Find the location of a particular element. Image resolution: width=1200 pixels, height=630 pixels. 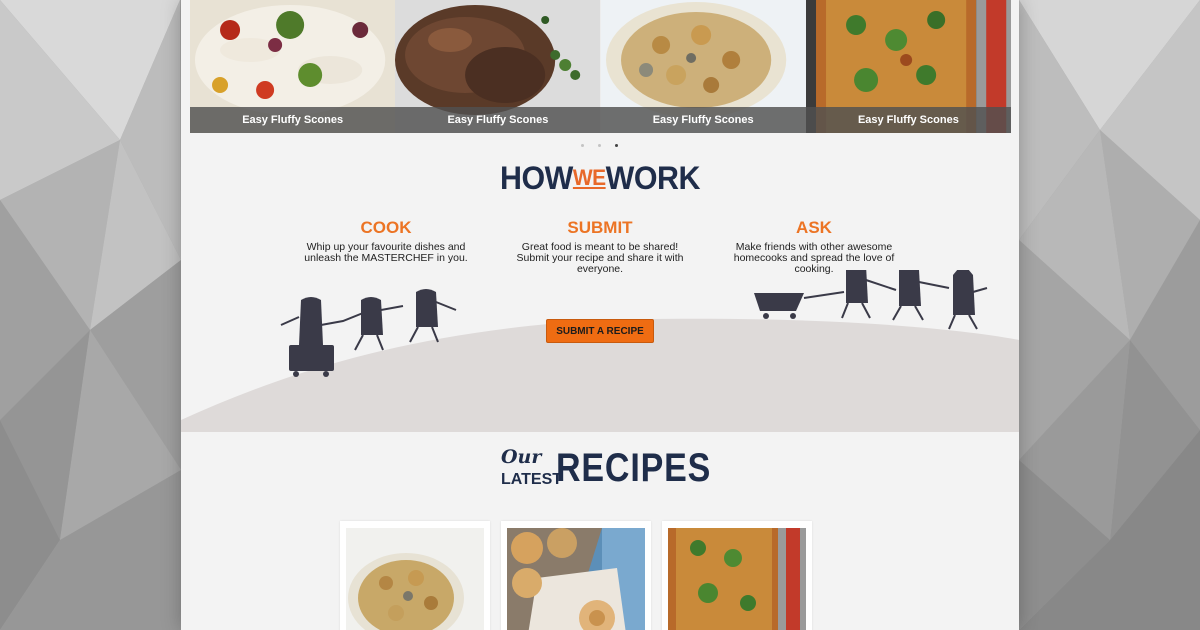

step-title: ASK is located at coordinates (814, 227).